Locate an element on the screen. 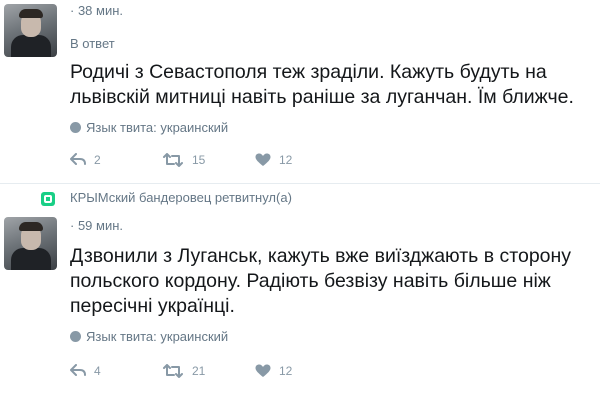 The image size is (600, 400). reply-button: 2 is located at coordinates (85, 160).